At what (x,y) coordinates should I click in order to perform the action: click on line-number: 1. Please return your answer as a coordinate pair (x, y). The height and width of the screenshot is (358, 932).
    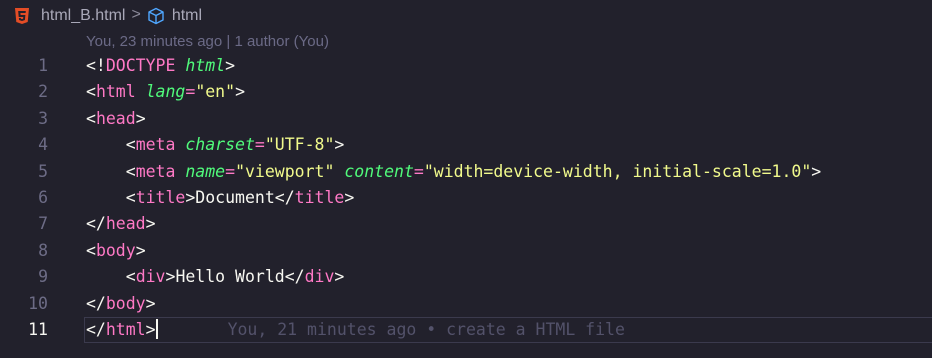
    Looking at the image, I should click on (24, 66).